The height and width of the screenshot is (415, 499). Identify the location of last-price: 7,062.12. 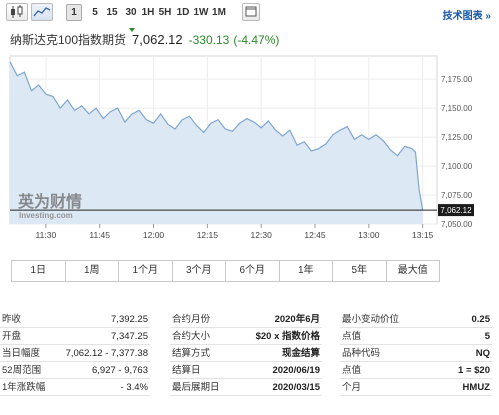
(157, 39).